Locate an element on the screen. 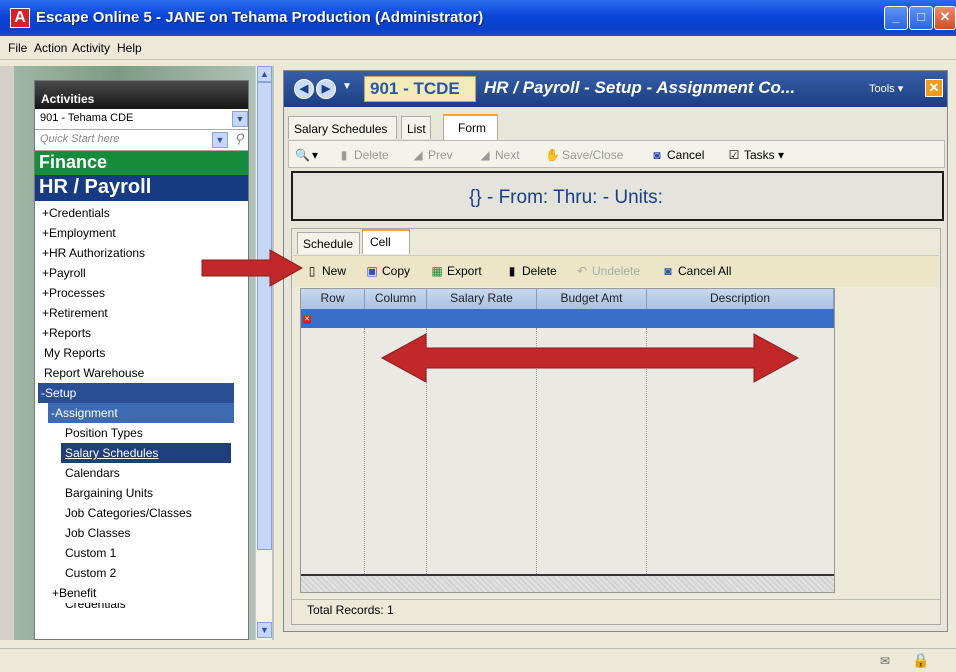  schedule-summary: {} - From: Thru: - Units: is located at coordinates (566, 197).